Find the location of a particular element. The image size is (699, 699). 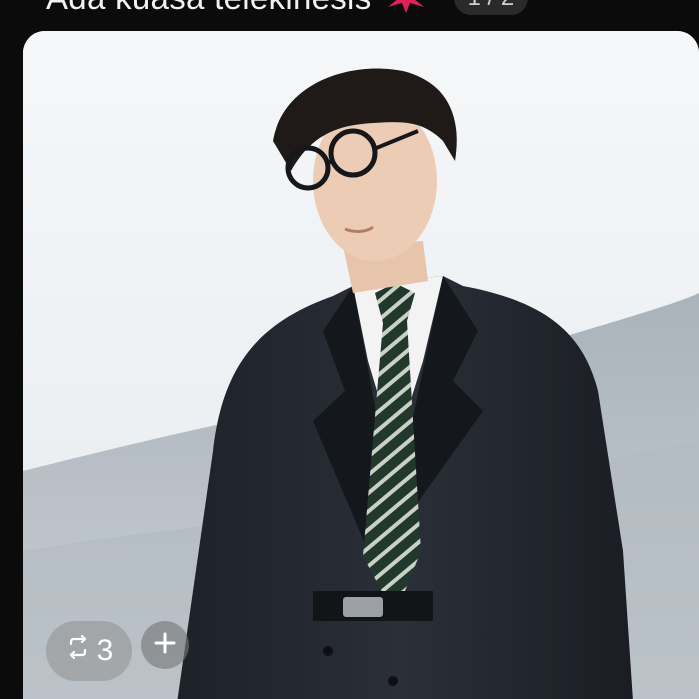

plus-icon is located at coordinates (165, 645).